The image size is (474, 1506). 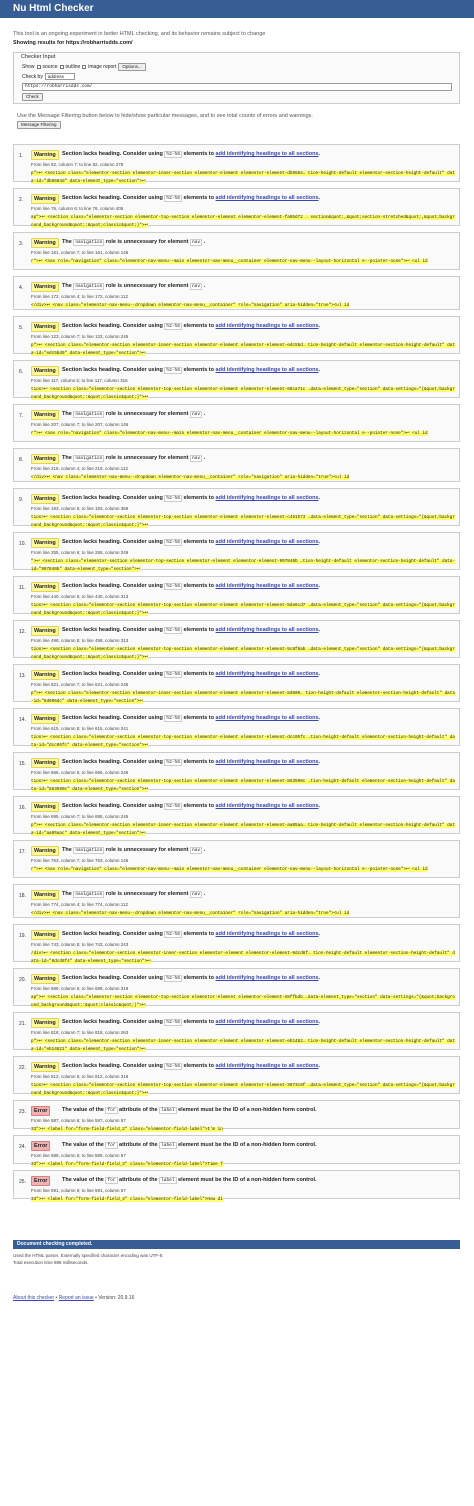 What do you see at coordinates (22, 1024) in the screenshot?
I see `message-number: 21.` at bounding box center [22, 1024].